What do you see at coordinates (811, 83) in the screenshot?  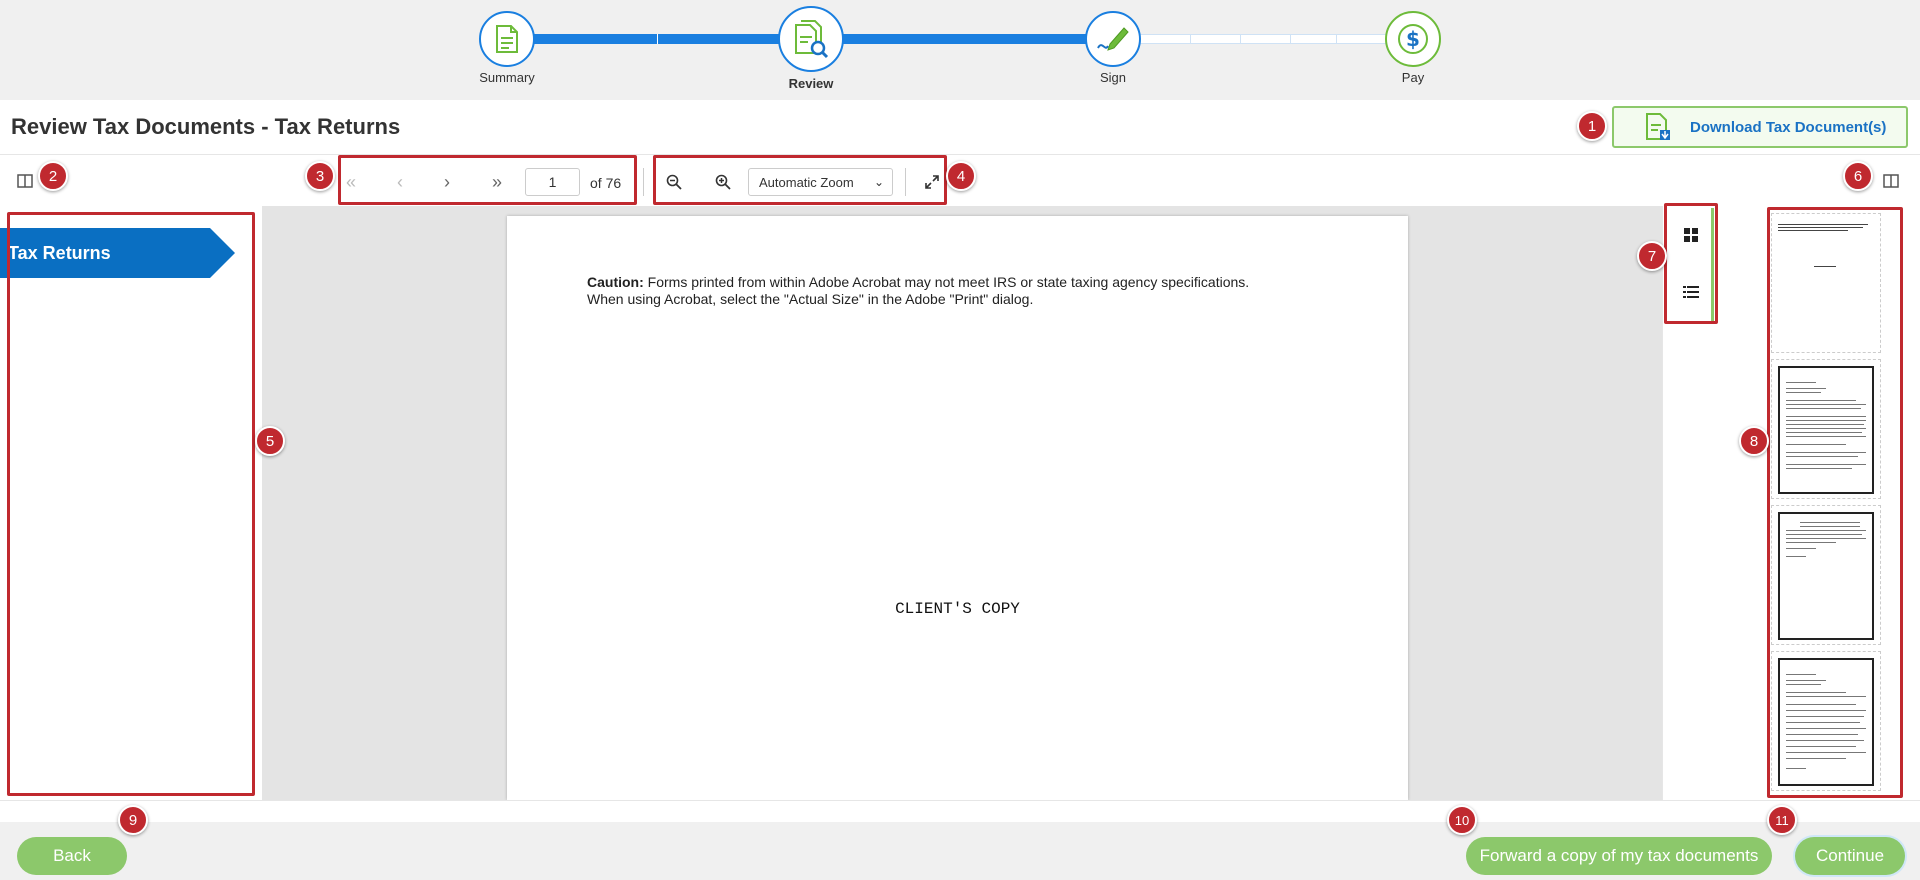 I see `step-label-review: Review` at bounding box center [811, 83].